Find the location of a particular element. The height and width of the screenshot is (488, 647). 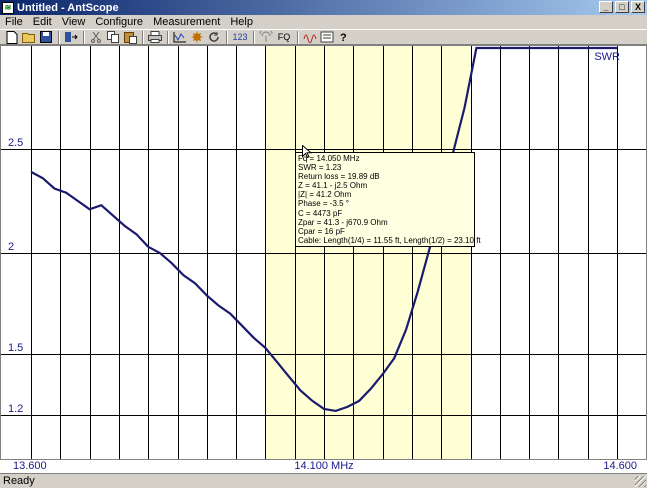

x-tick-label: 13.600 is located at coordinates (30, 466).